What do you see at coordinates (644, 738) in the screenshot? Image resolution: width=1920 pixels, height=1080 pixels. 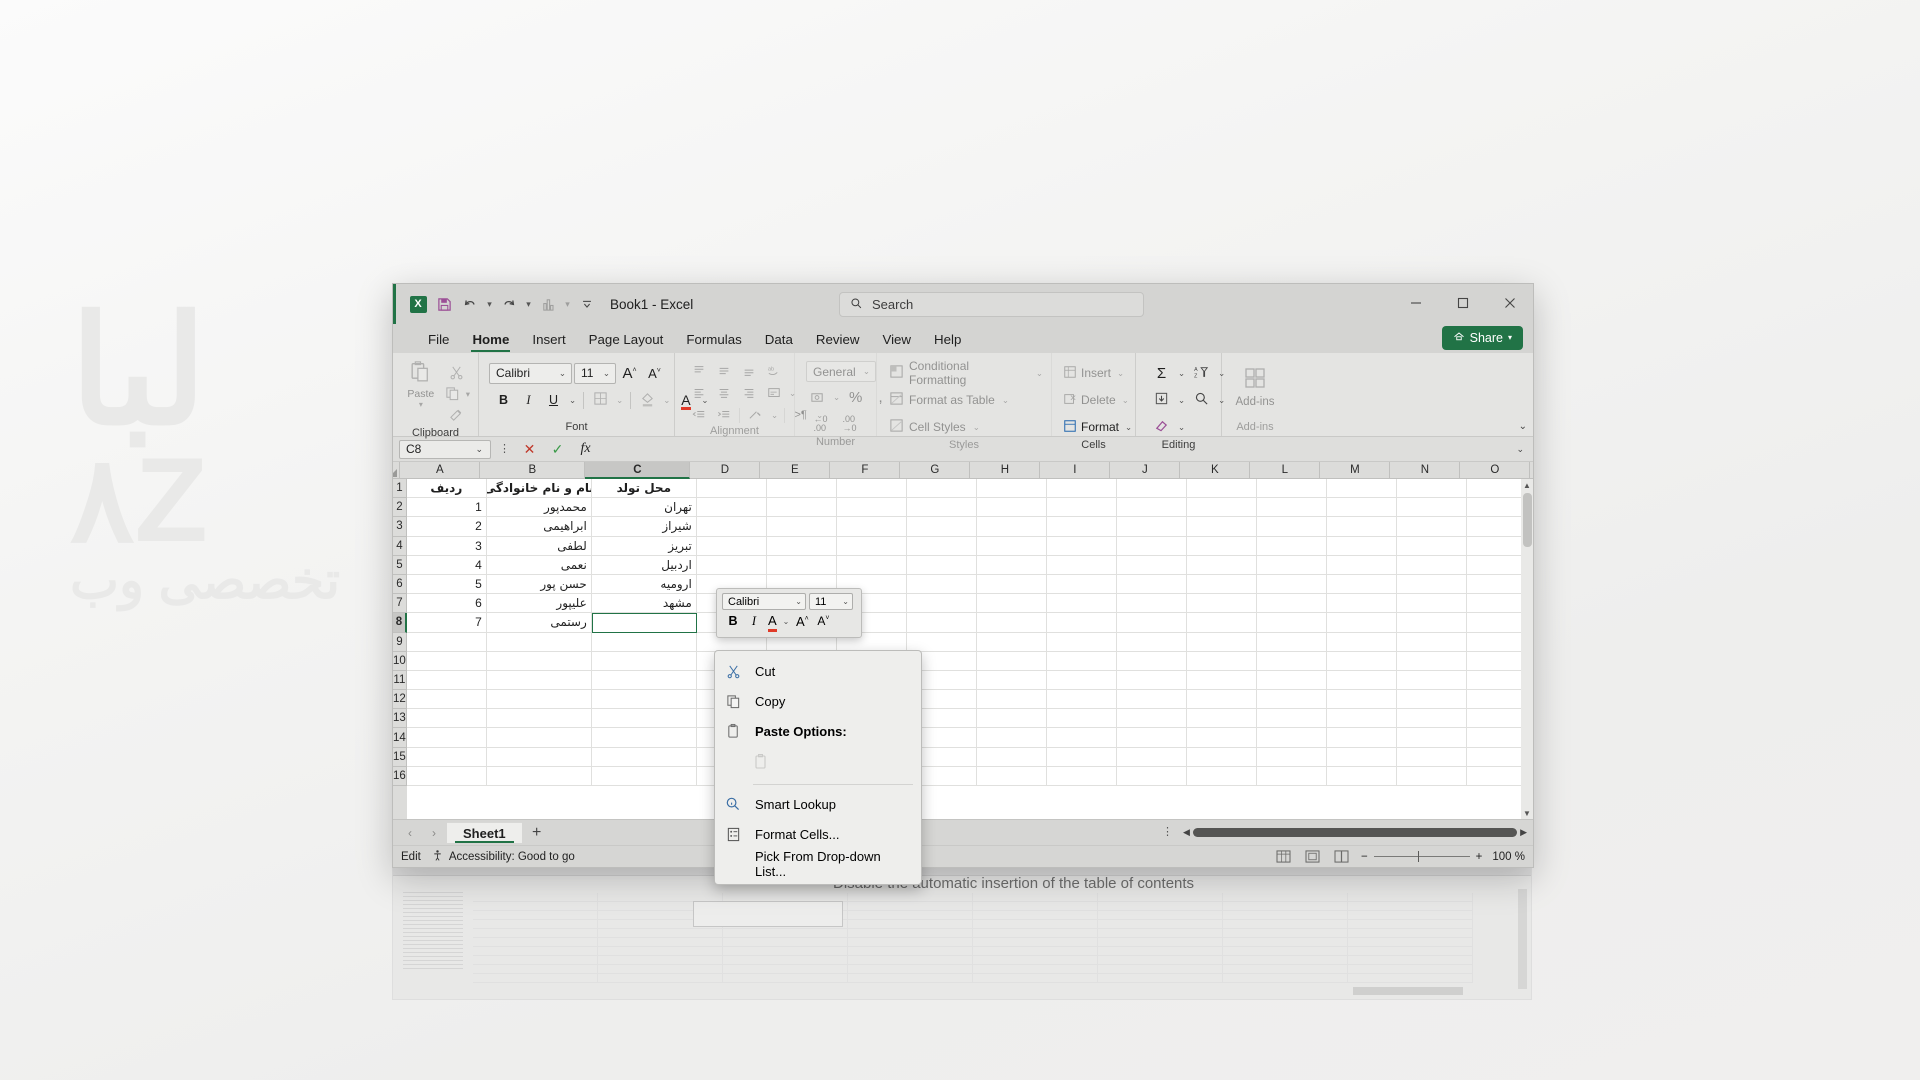 I see `cell-C14` at bounding box center [644, 738].